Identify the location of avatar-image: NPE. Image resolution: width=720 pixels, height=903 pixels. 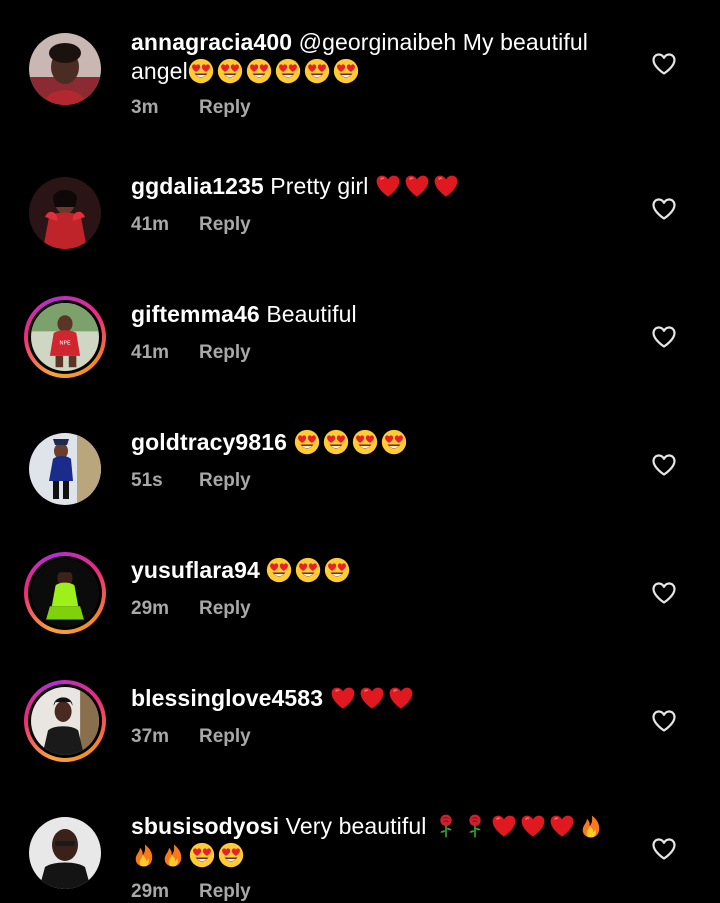
(65, 337).